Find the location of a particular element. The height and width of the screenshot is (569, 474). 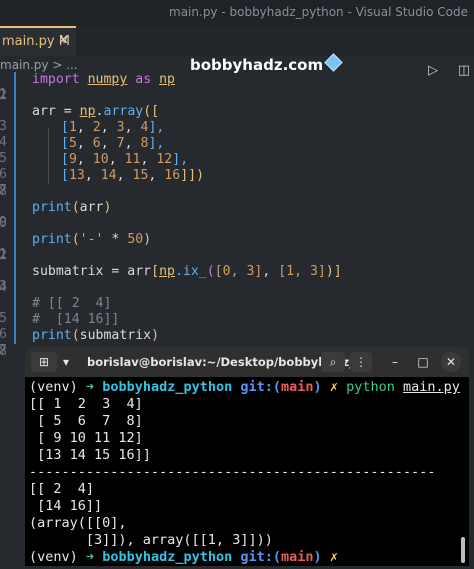

number: 50 is located at coordinates (135, 239).